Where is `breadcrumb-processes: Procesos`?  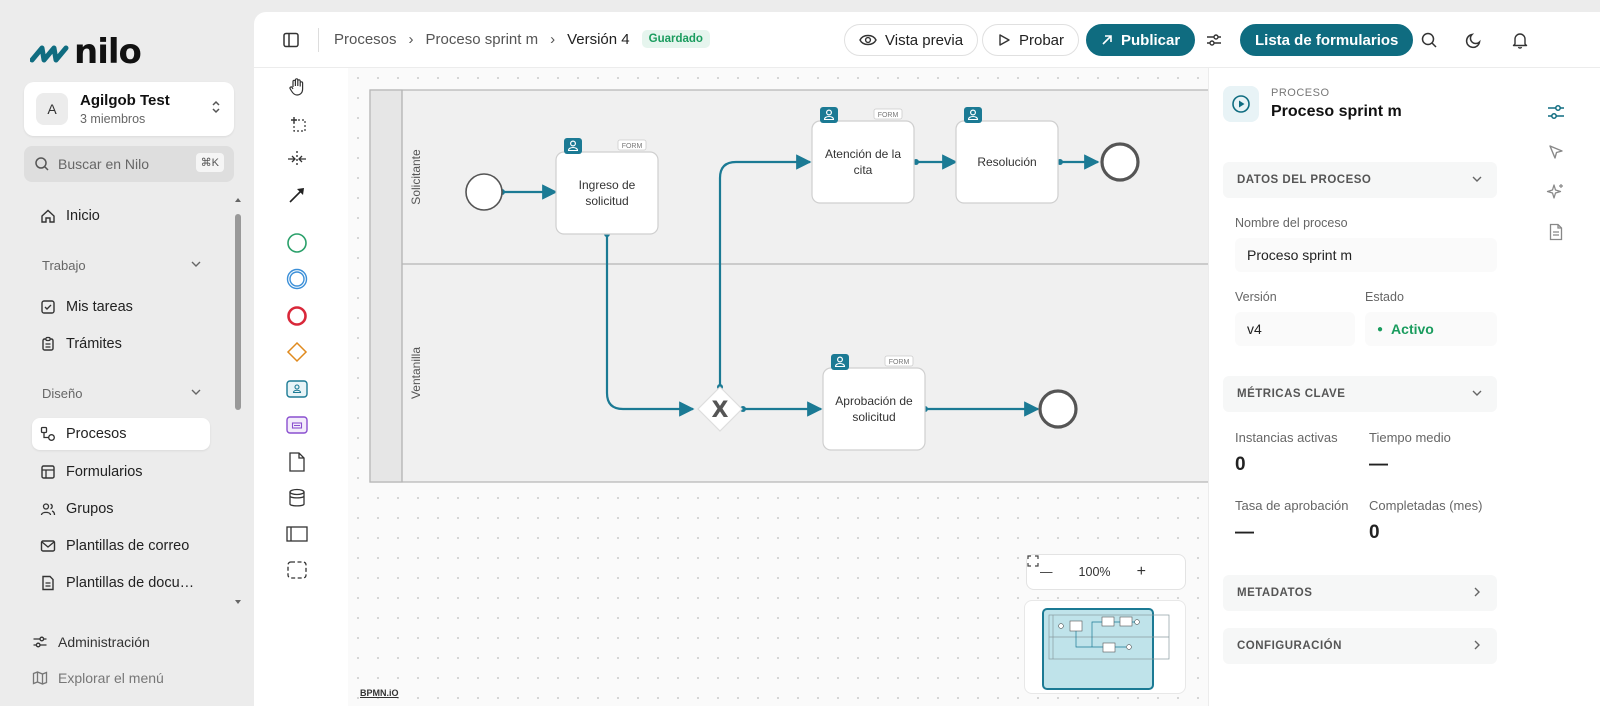
breadcrumb-processes: Procesos is located at coordinates (365, 39).